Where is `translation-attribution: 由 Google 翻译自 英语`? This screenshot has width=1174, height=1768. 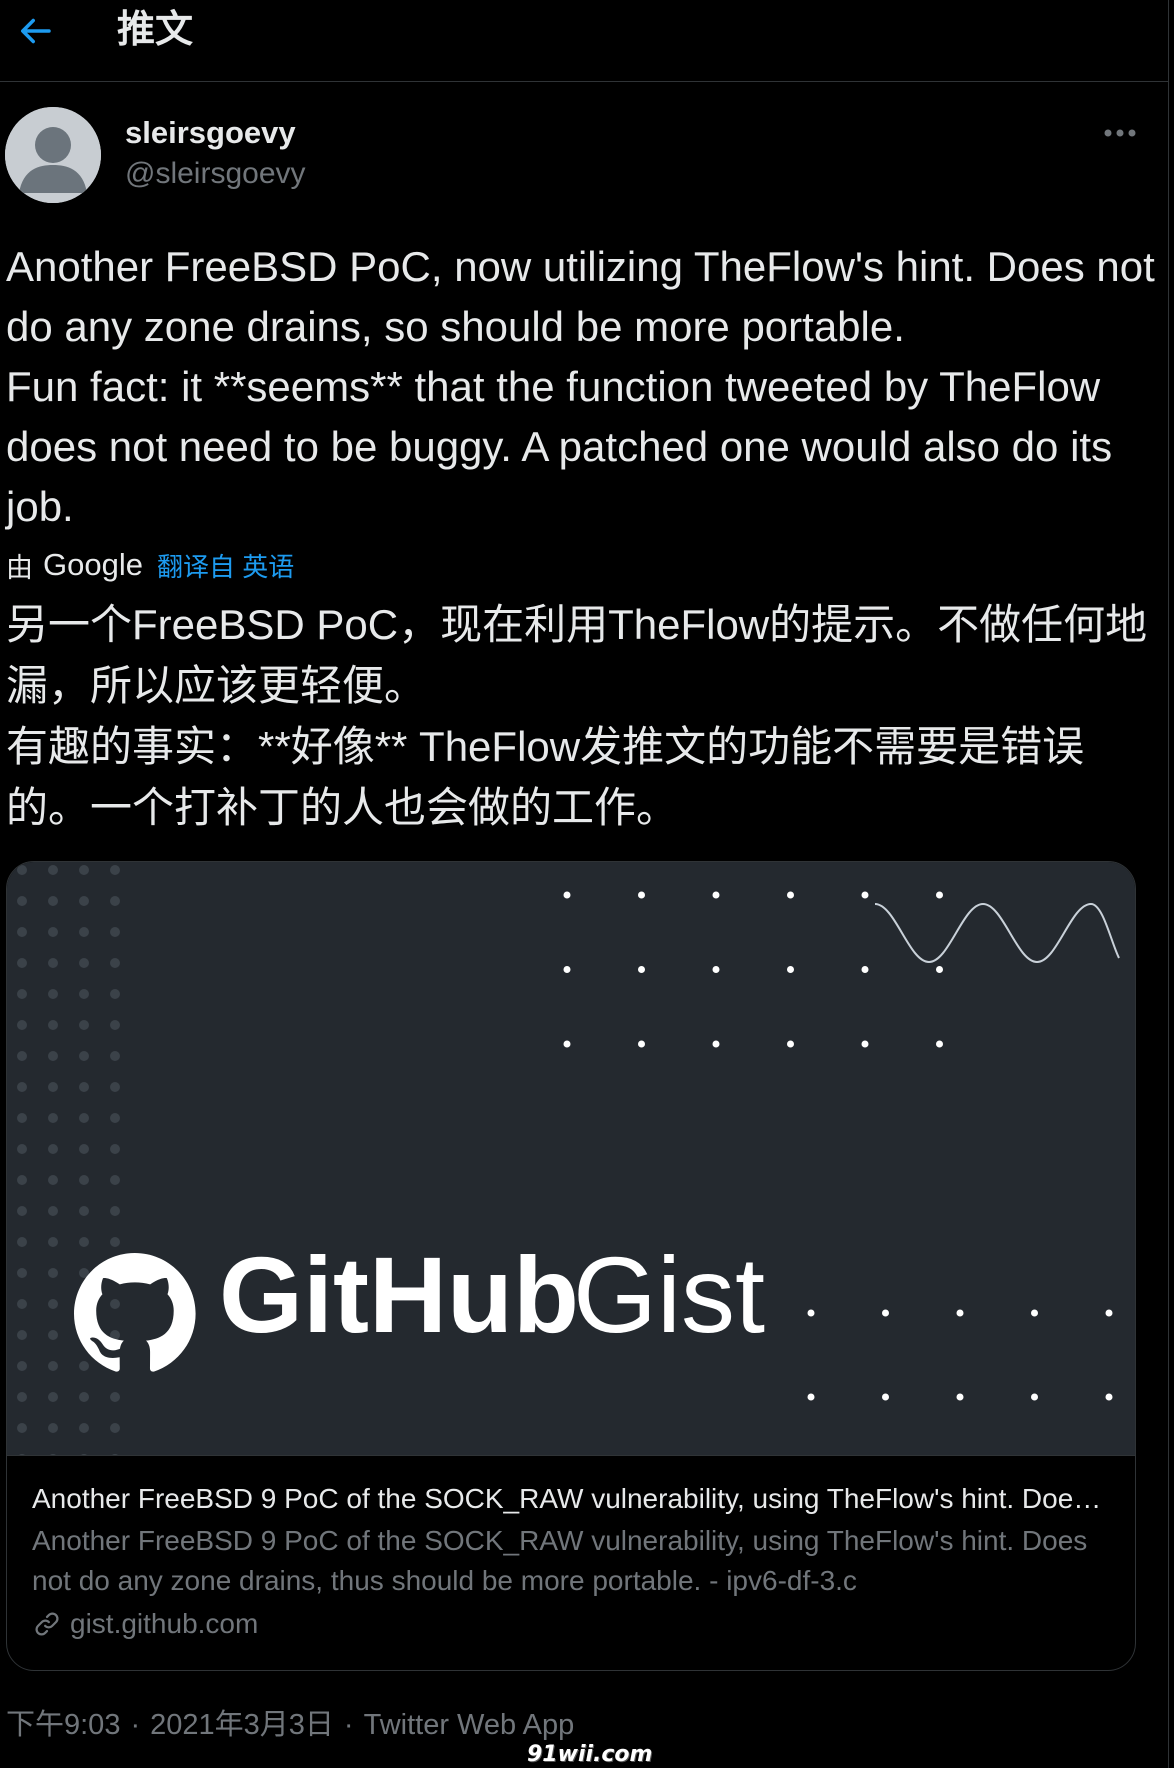
translation-attribution: 由 Google 翻译自 英语 is located at coordinates (150, 565).